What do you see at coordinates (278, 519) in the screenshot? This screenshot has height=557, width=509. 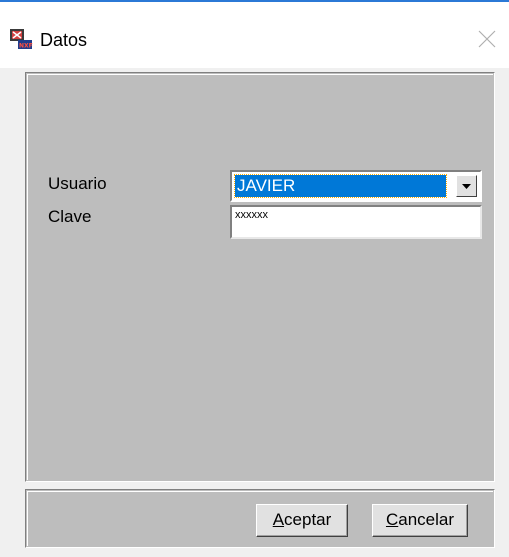 I see `aceptar-mnemonic: A` at bounding box center [278, 519].